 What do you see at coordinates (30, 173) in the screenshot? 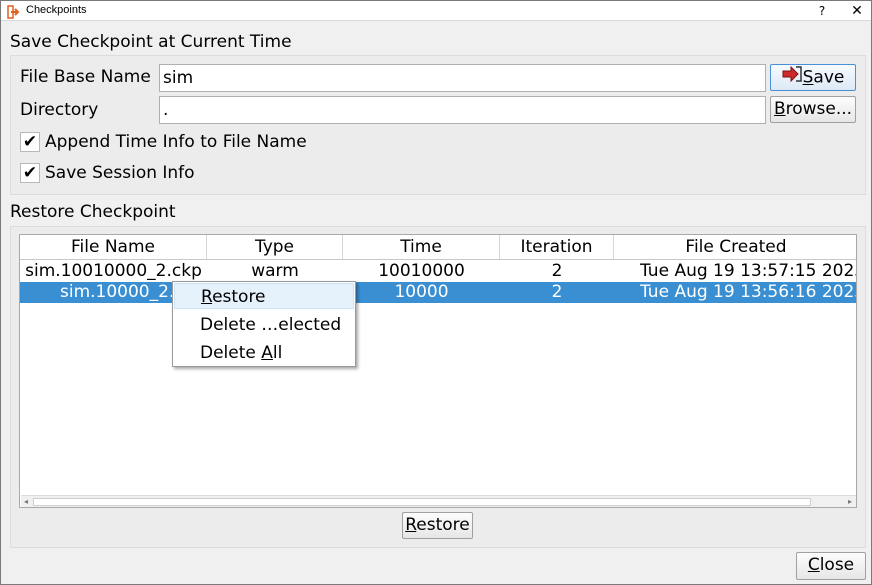
I see `save-session-checkbox: ✔` at bounding box center [30, 173].